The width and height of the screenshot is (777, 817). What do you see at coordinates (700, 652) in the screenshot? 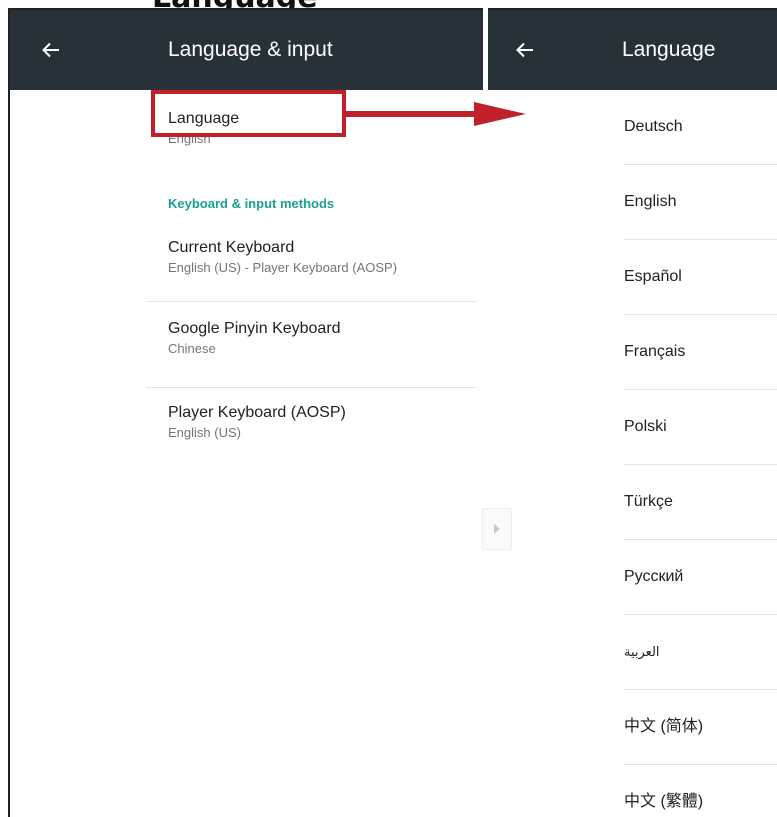
I see `language-option-arabic: العربية` at bounding box center [700, 652].